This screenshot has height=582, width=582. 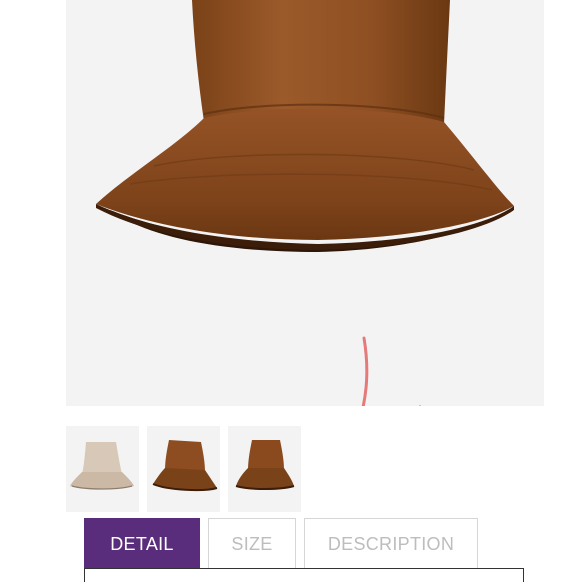 What do you see at coordinates (391, 544) in the screenshot?
I see `tab-description: DESCRIPTION` at bounding box center [391, 544].